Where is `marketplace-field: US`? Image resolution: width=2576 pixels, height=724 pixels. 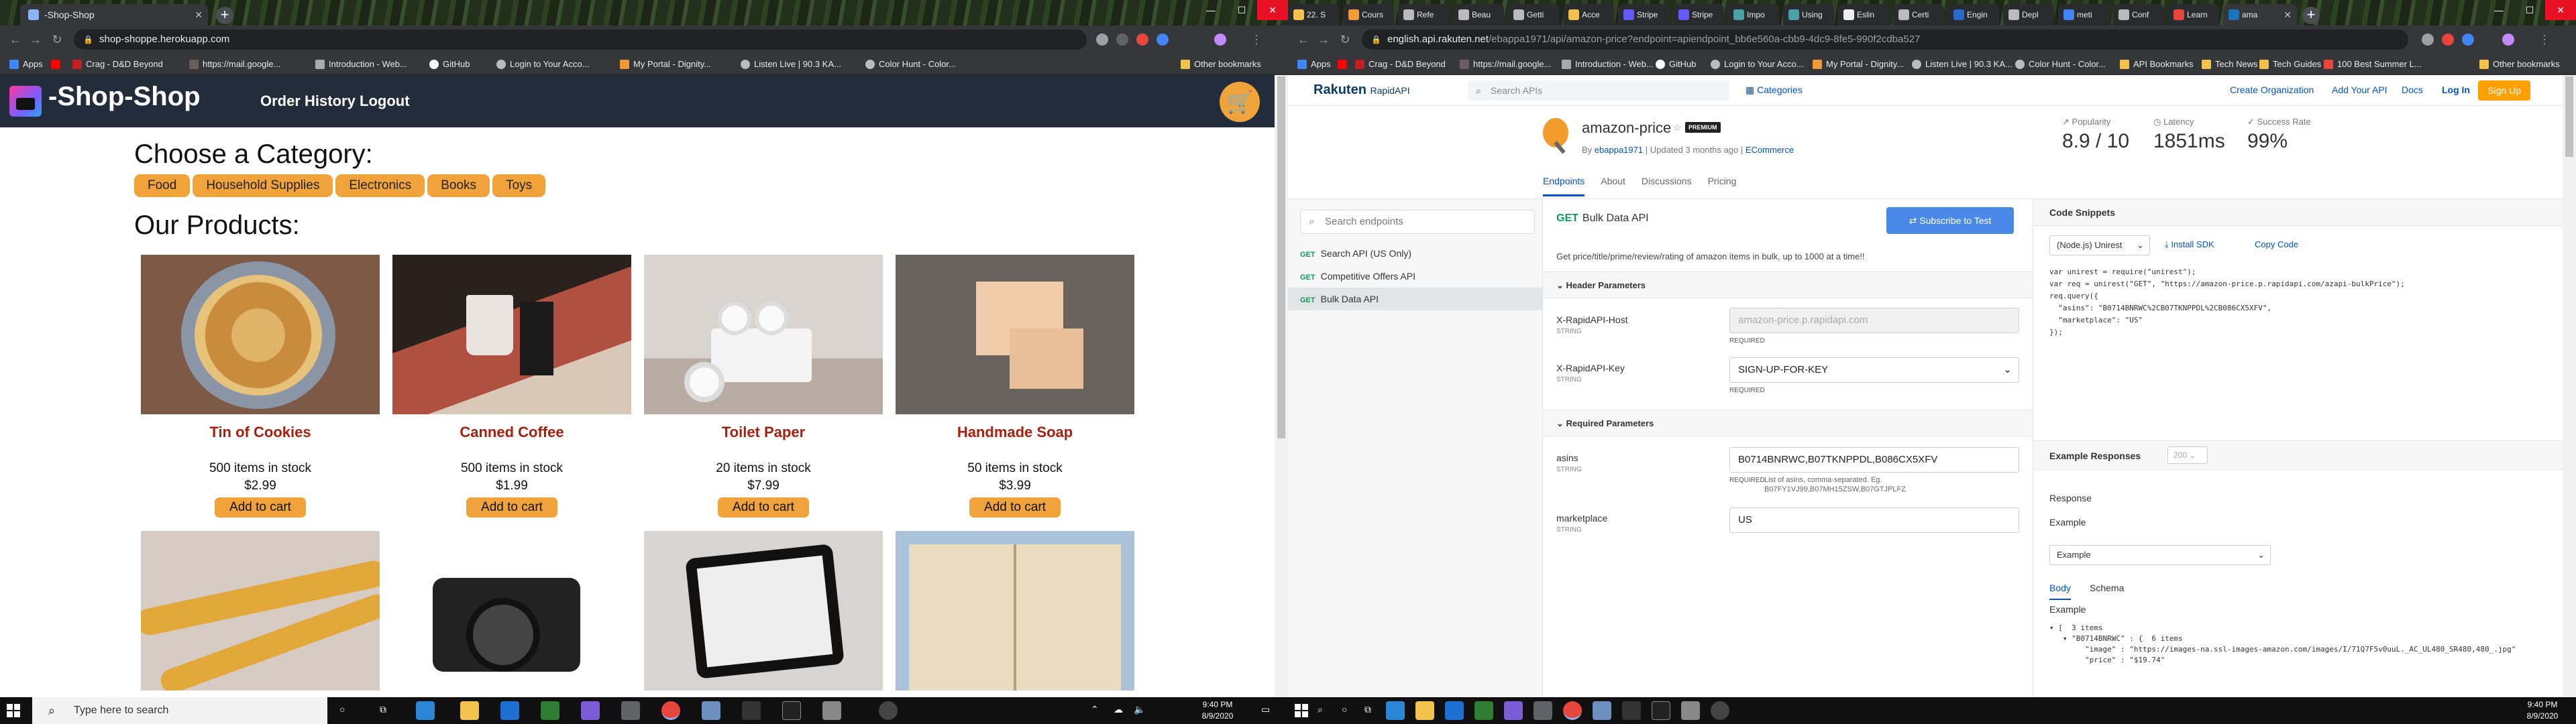
marketplace-field: US is located at coordinates (1874, 520).